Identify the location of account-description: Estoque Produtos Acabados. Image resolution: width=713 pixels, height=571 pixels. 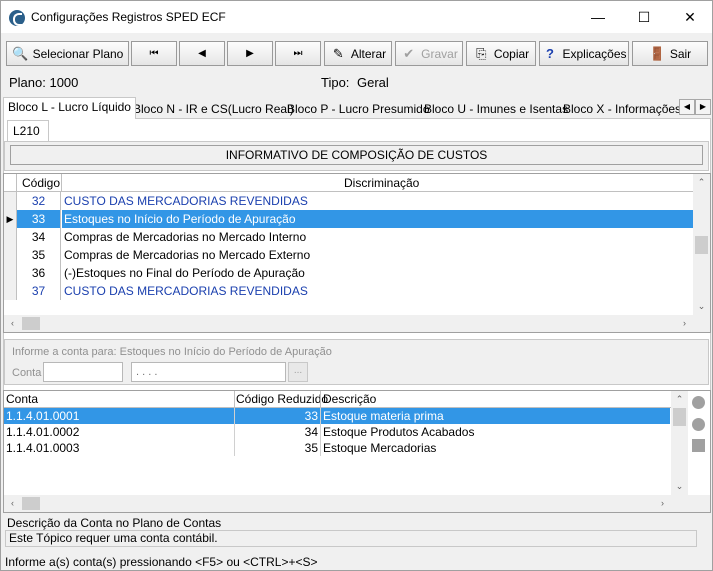
(399, 432).